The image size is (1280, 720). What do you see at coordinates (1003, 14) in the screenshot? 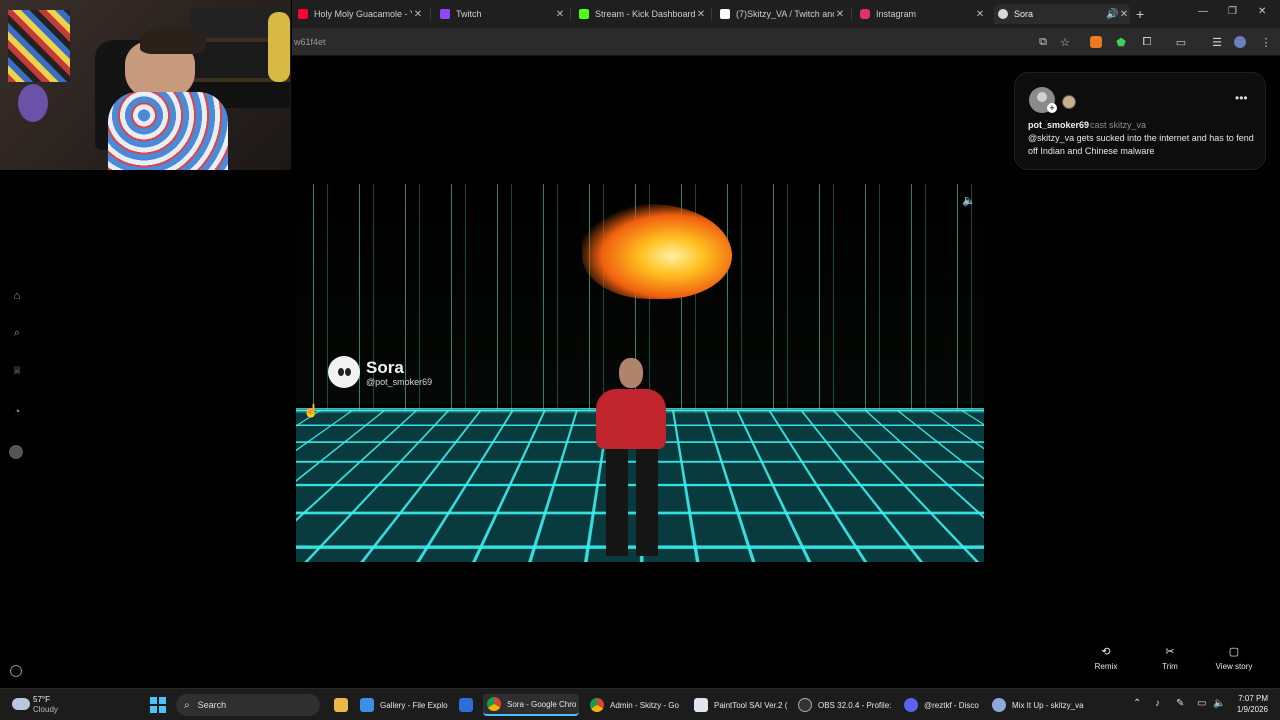
I see `sora-icon` at bounding box center [1003, 14].